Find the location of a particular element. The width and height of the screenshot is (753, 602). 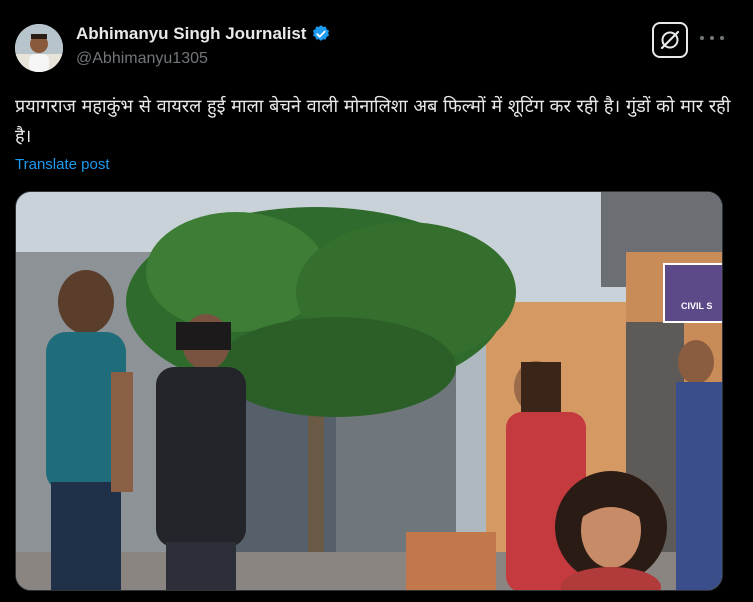

author-name-row: Abhimanyu Singh Journalist is located at coordinates (203, 34).